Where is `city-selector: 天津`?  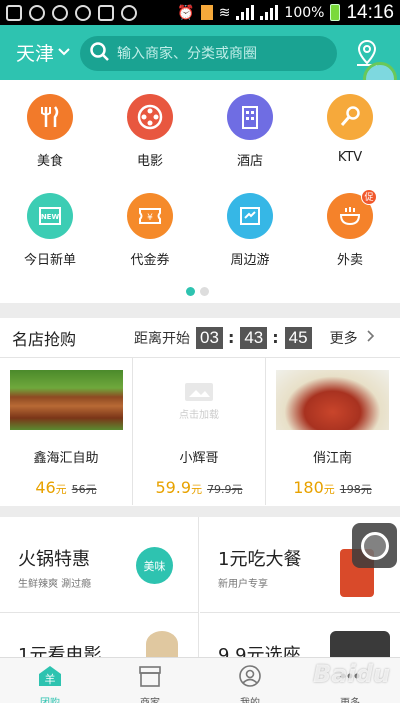
city-selector: 天津 is located at coordinates (43, 52).